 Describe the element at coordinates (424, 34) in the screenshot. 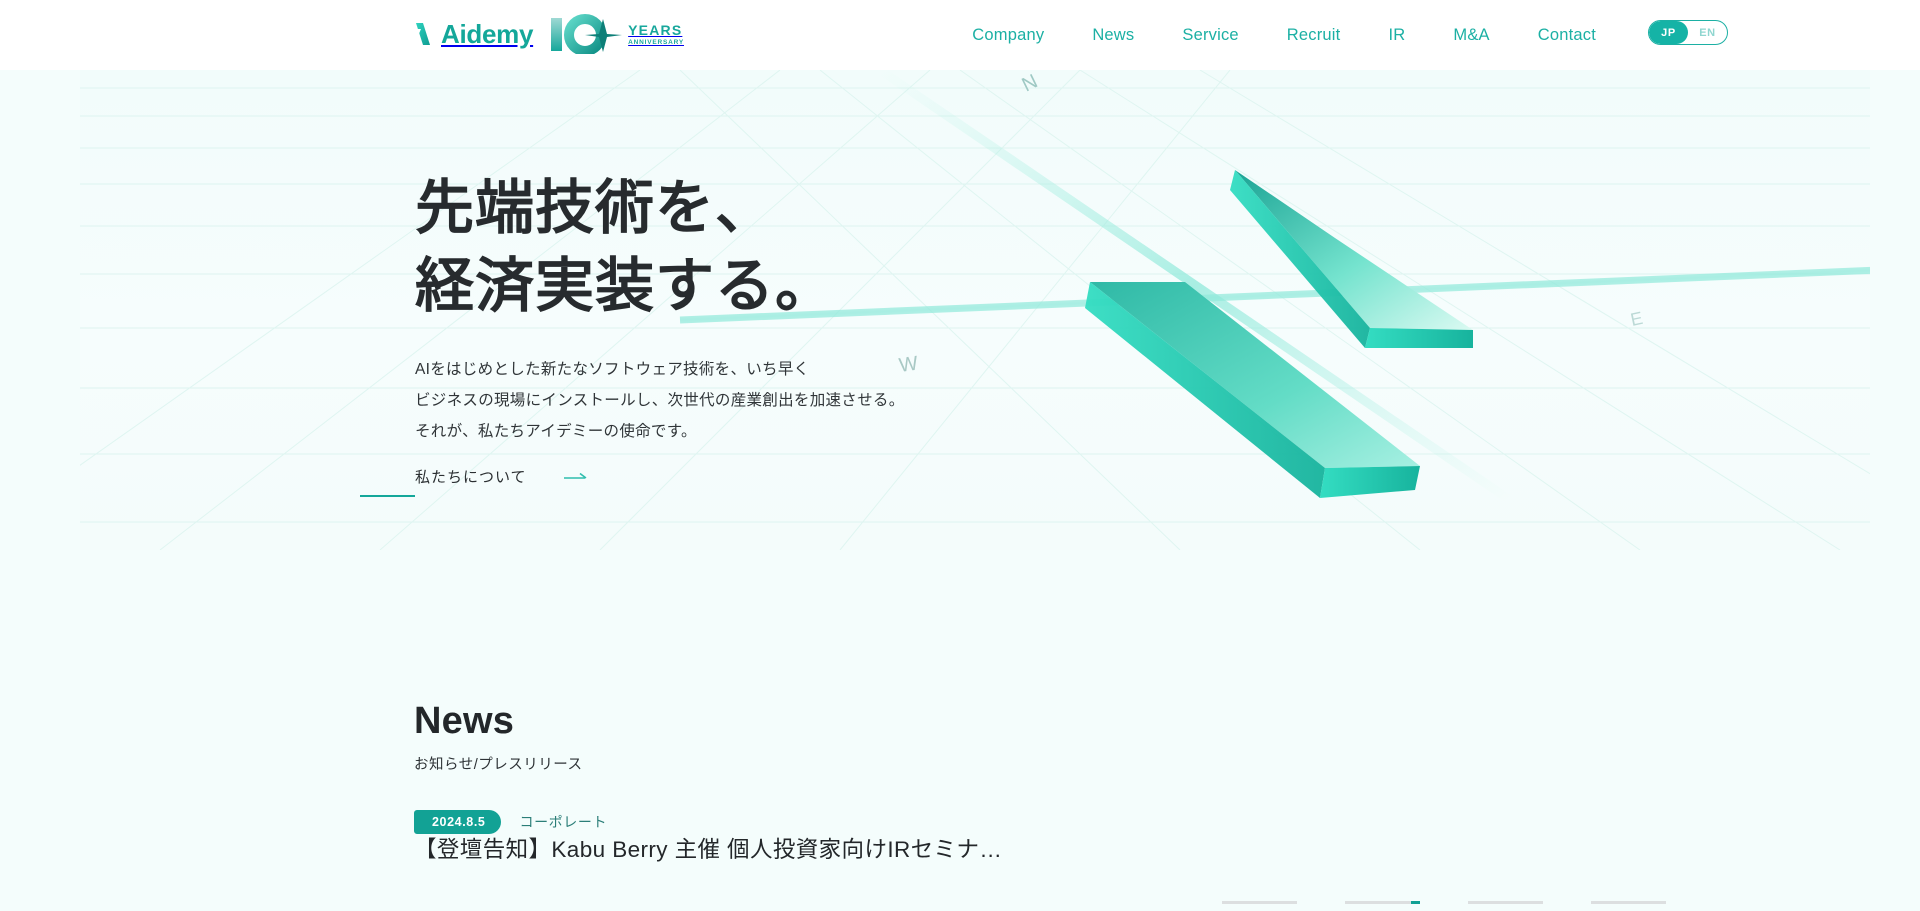

I see `aidemy-swoosh-icon` at that location.